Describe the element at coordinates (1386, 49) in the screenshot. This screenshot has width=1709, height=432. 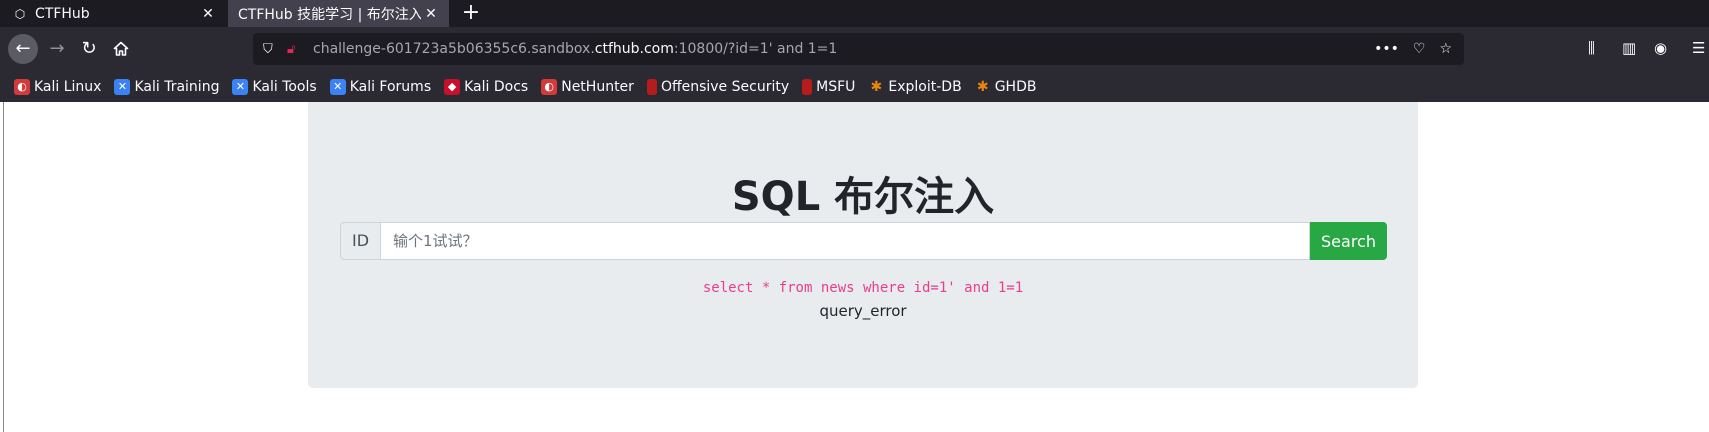
I see `page-actions-icon: •••` at that location.